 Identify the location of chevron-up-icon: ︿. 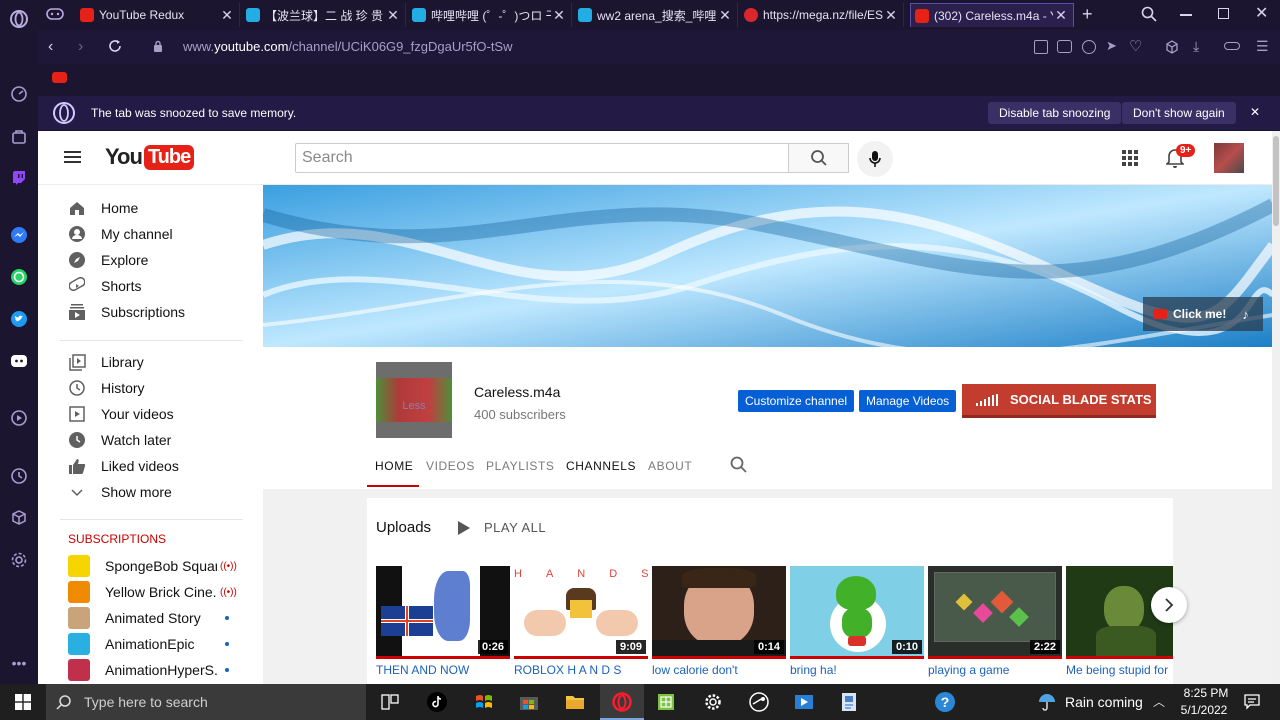
(1159, 701).